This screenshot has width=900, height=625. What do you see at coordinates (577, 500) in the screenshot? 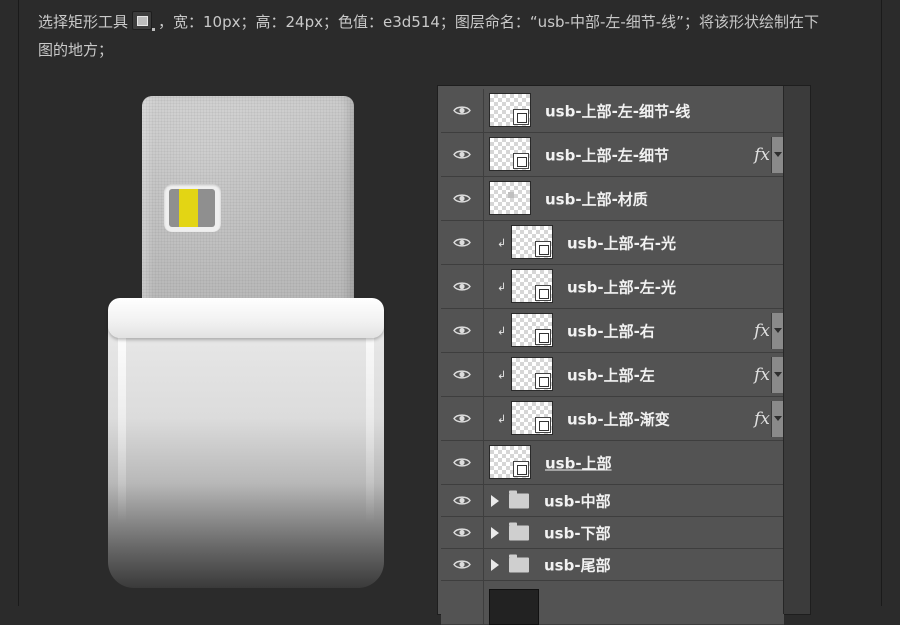
I see `group-name: usb-中部` at bounding box center [577, 500].